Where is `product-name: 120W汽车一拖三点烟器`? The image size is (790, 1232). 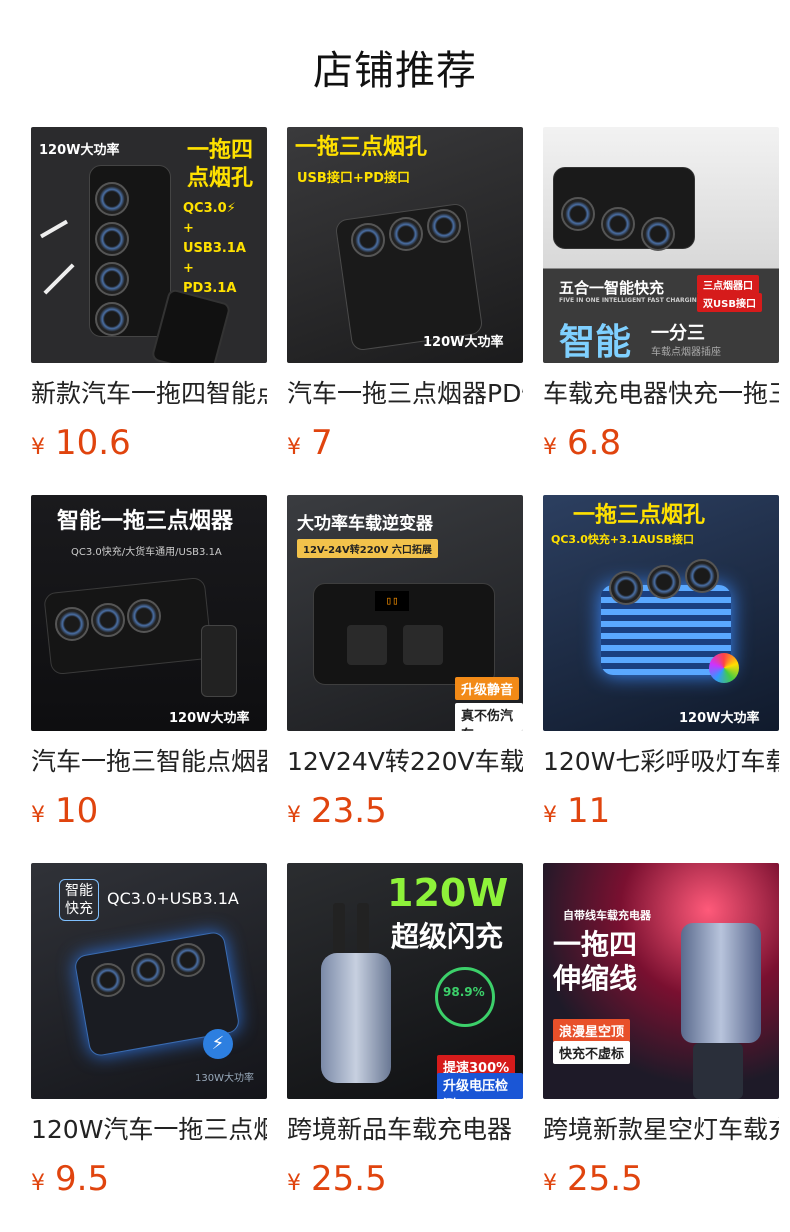 product-name: 120W汽车一拖三点烟器 is located at coordinates (149, 1130).